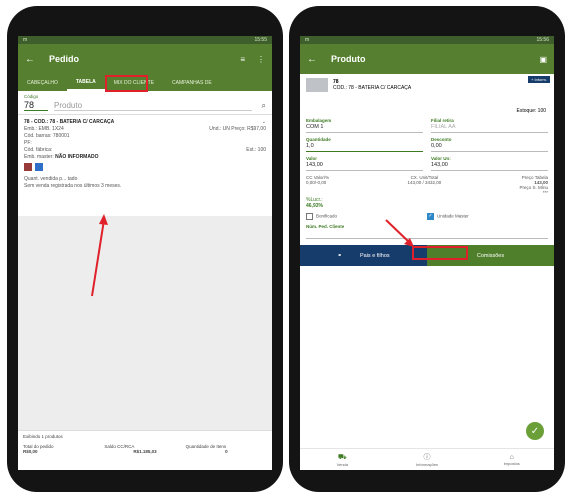 Image resolution: width=571 pixels, height=495 pixels. Describe the element at coordinates (314, 200) in the screenshot. I see `lucro-label: %Lucr.:` at that location.